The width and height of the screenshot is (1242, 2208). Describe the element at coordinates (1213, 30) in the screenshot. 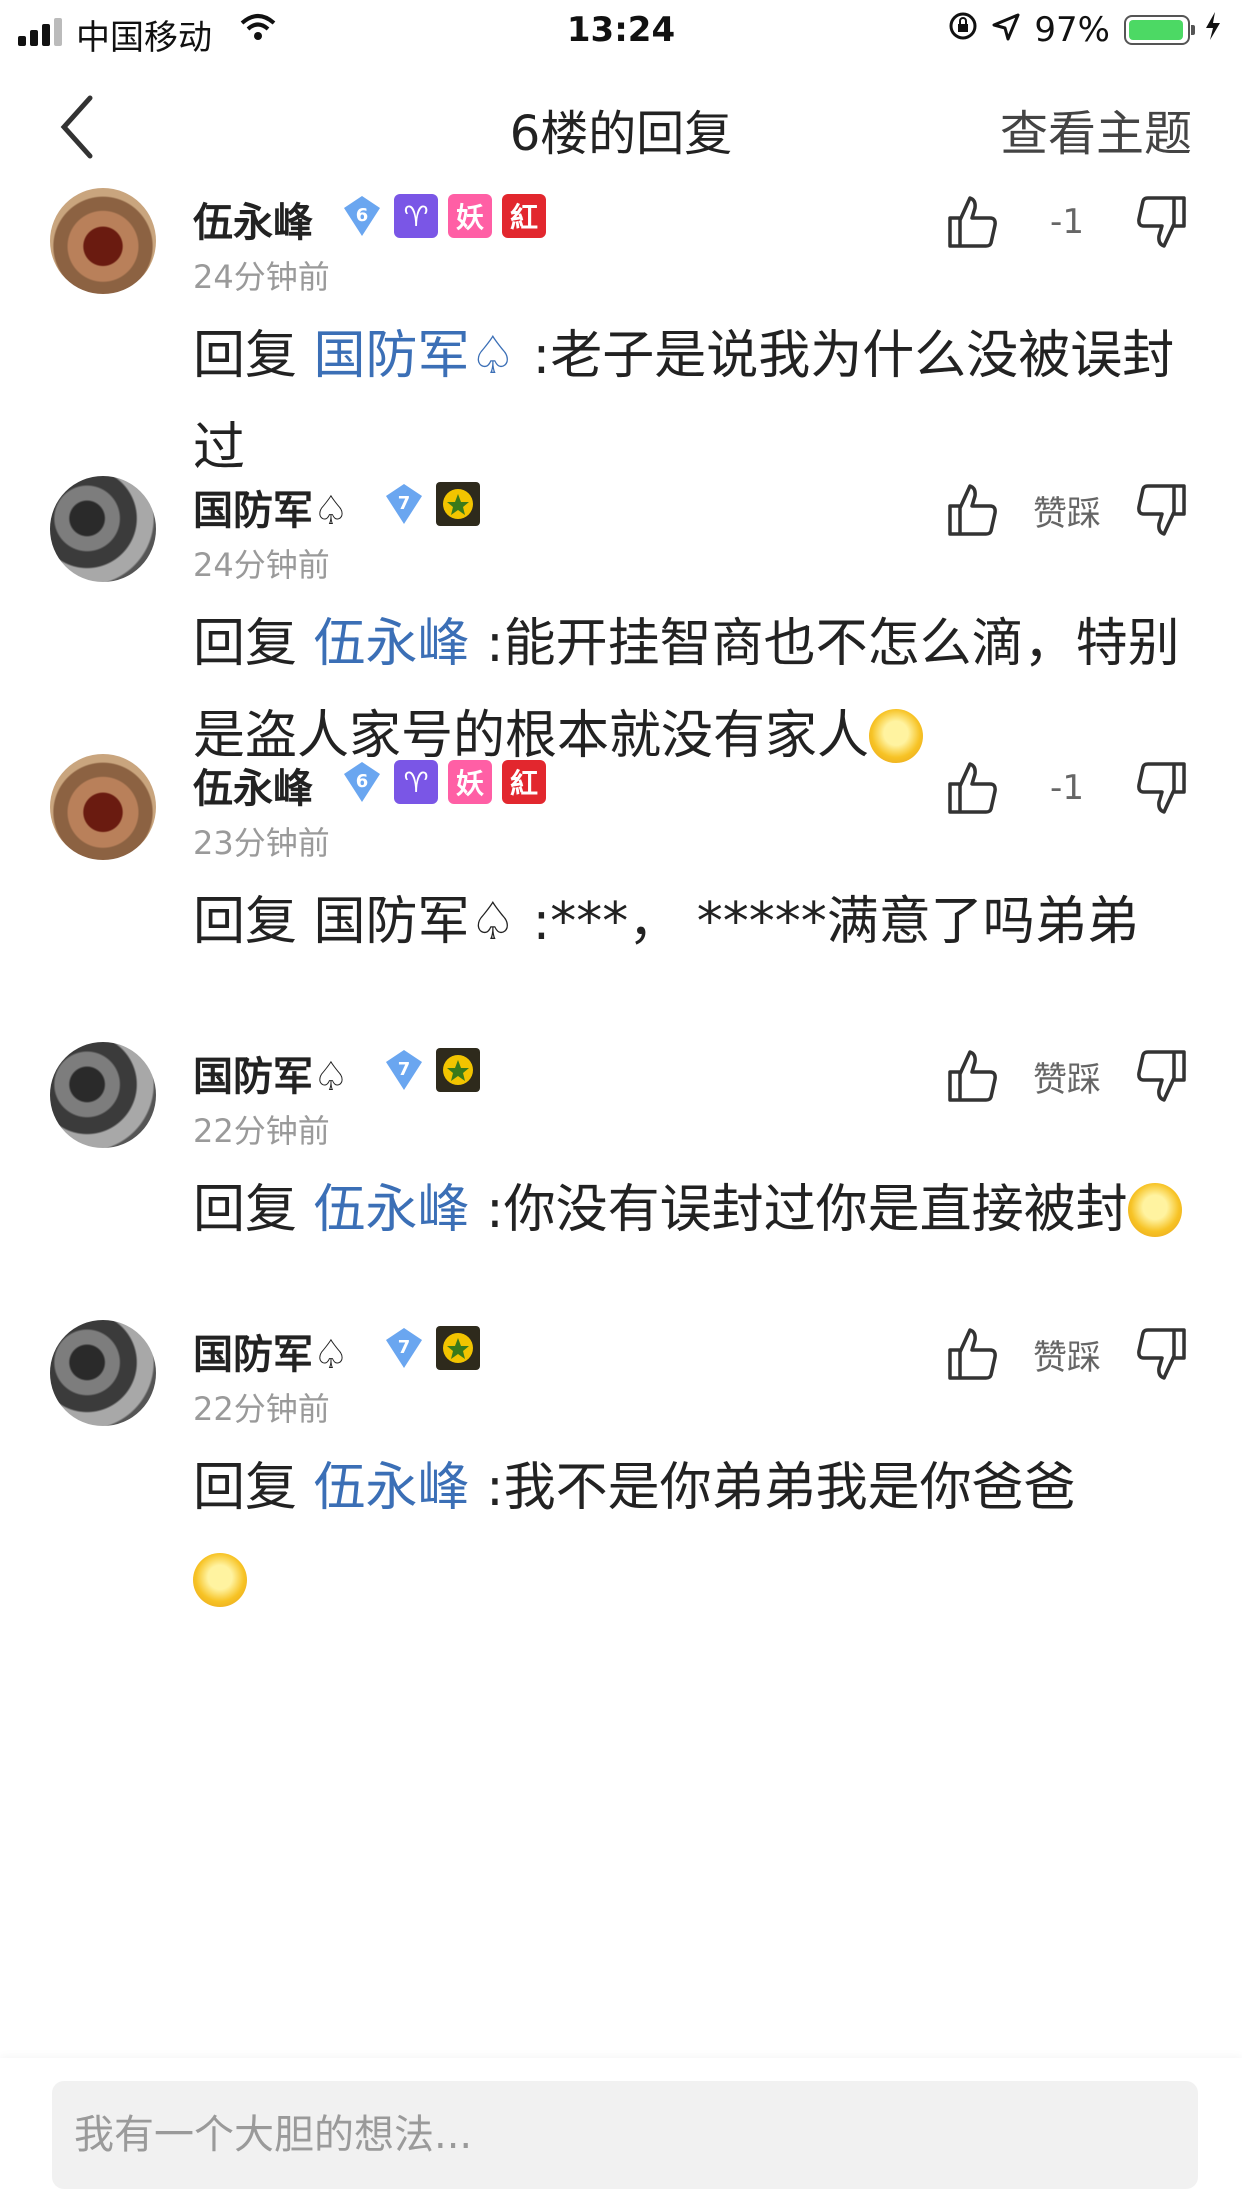

I see `charging-icon` at that location.